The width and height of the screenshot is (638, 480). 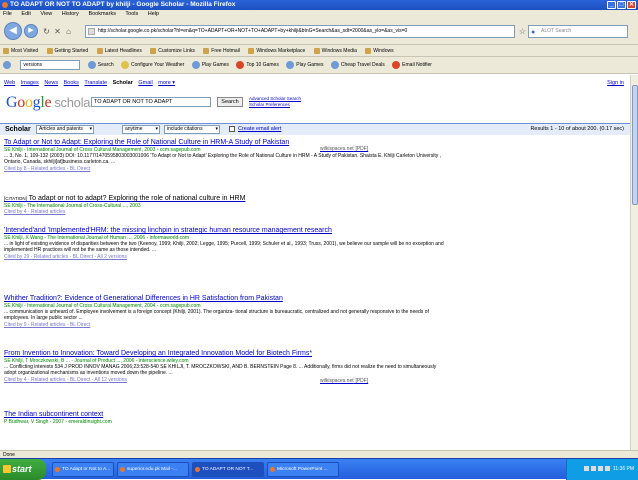 I want to click on toolbar-play-games-2: Play Games, so click(x=304, y=65).